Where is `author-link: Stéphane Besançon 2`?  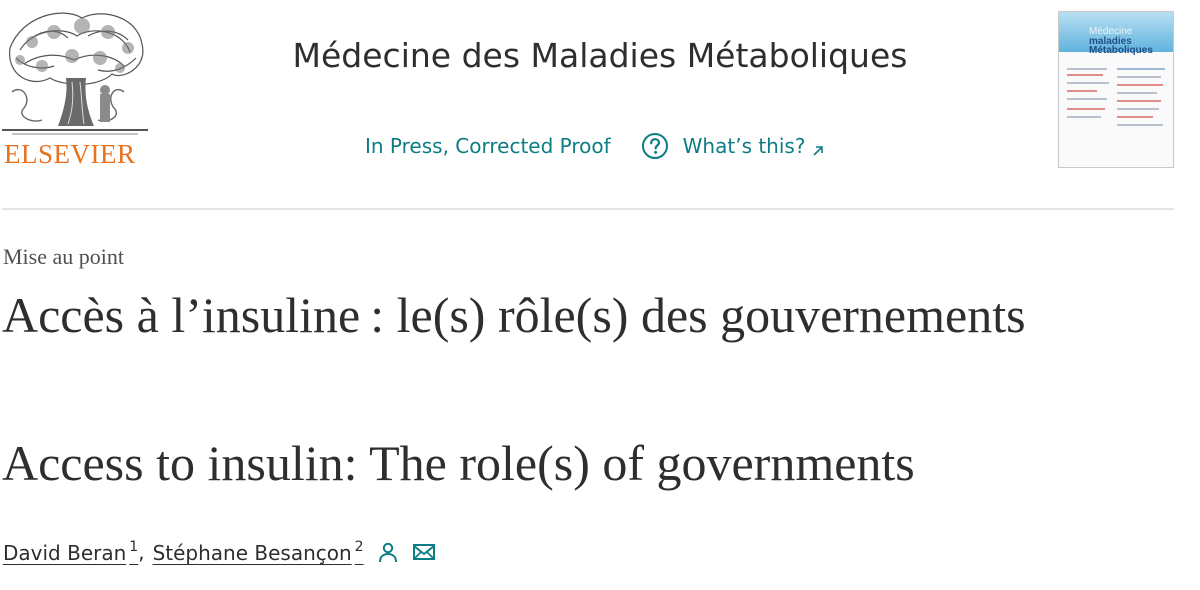 author-link: Stéphane Besançon 2 is located at coordinates (258, 552).